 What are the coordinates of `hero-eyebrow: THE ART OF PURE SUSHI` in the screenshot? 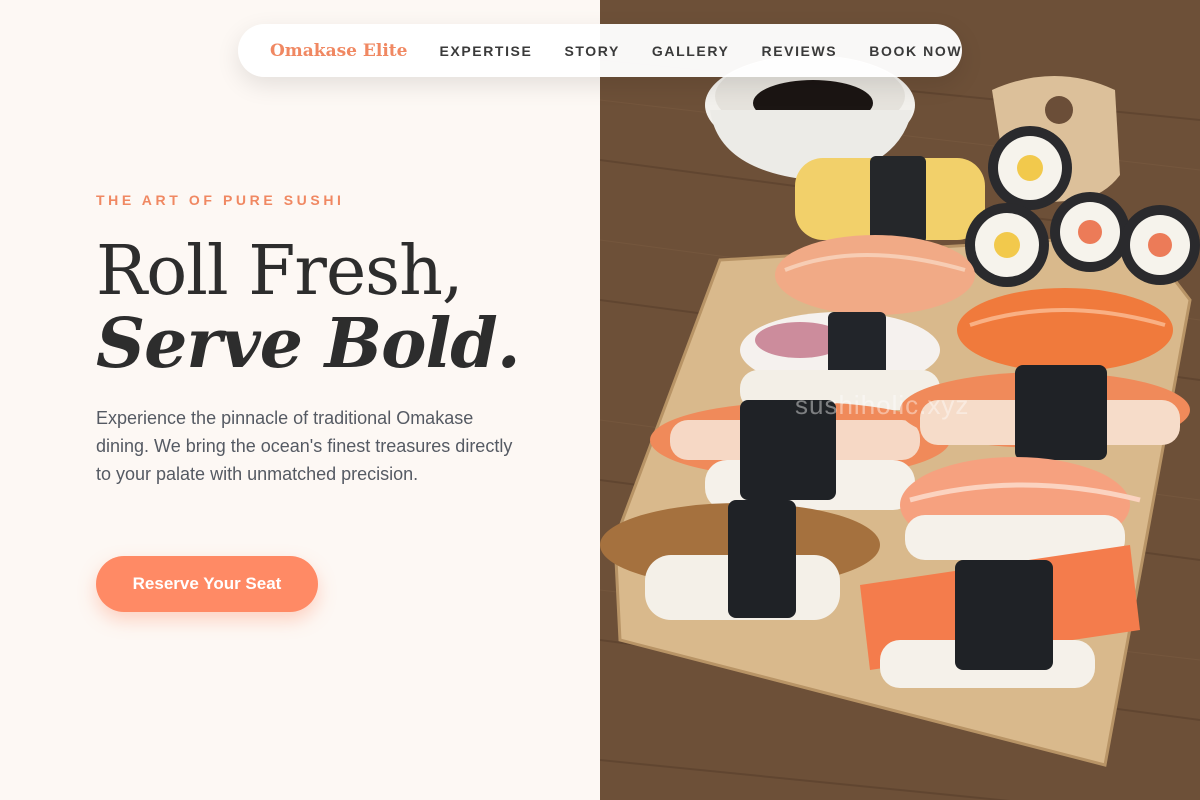 It's located at (220, 200).